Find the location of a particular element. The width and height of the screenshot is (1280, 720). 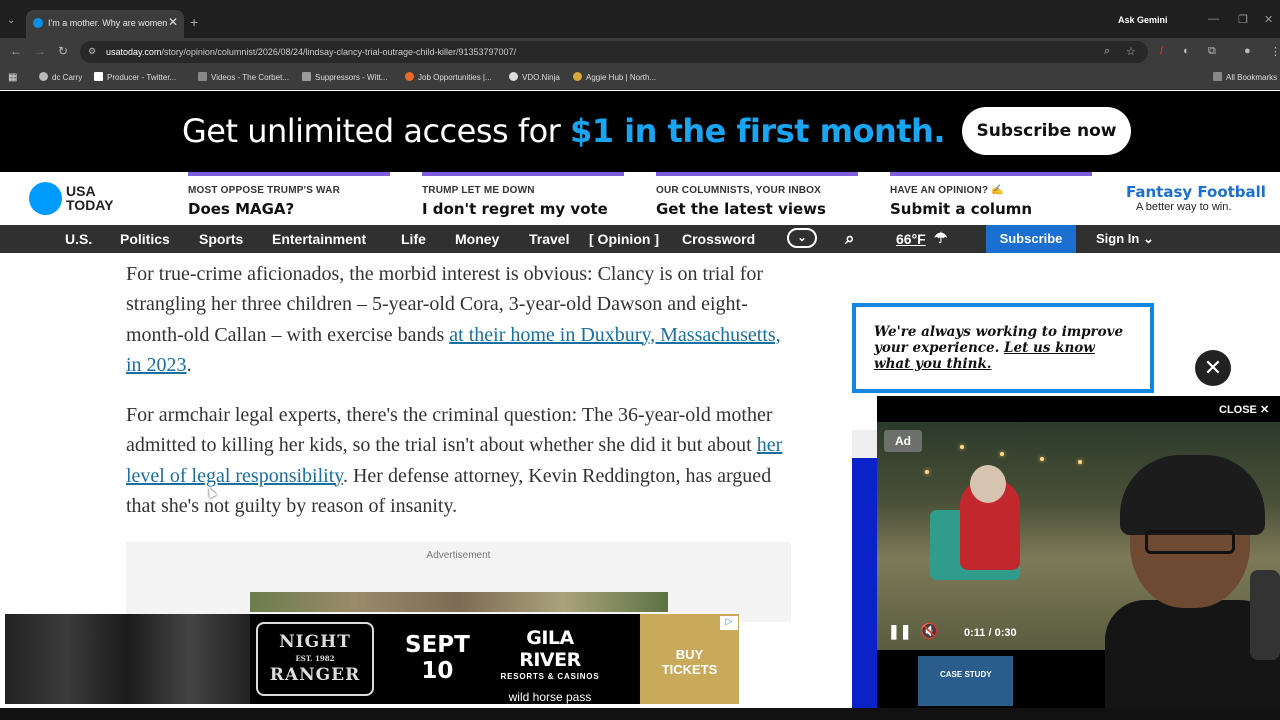

promo-eyebrow: HAVE AN OPINION? ✍ is located at coordinates (947, 190).